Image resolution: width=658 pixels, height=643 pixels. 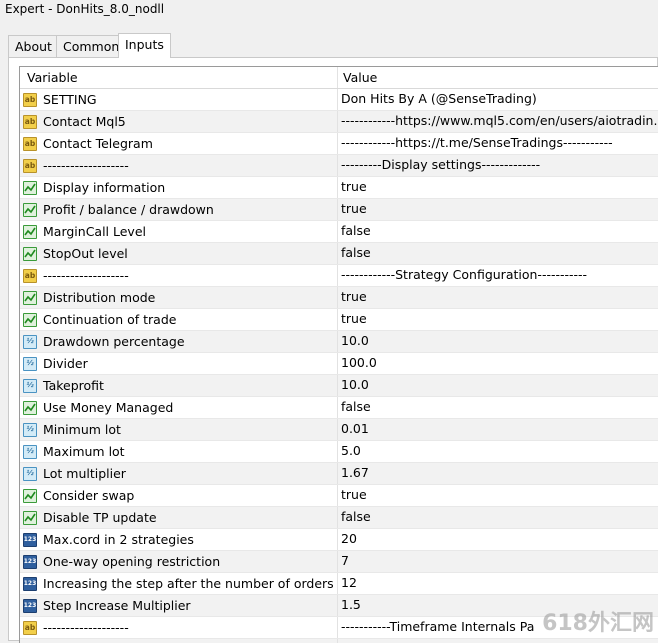 I want to click on variable-cell: ab SETTING, so click(x=179, y=99).